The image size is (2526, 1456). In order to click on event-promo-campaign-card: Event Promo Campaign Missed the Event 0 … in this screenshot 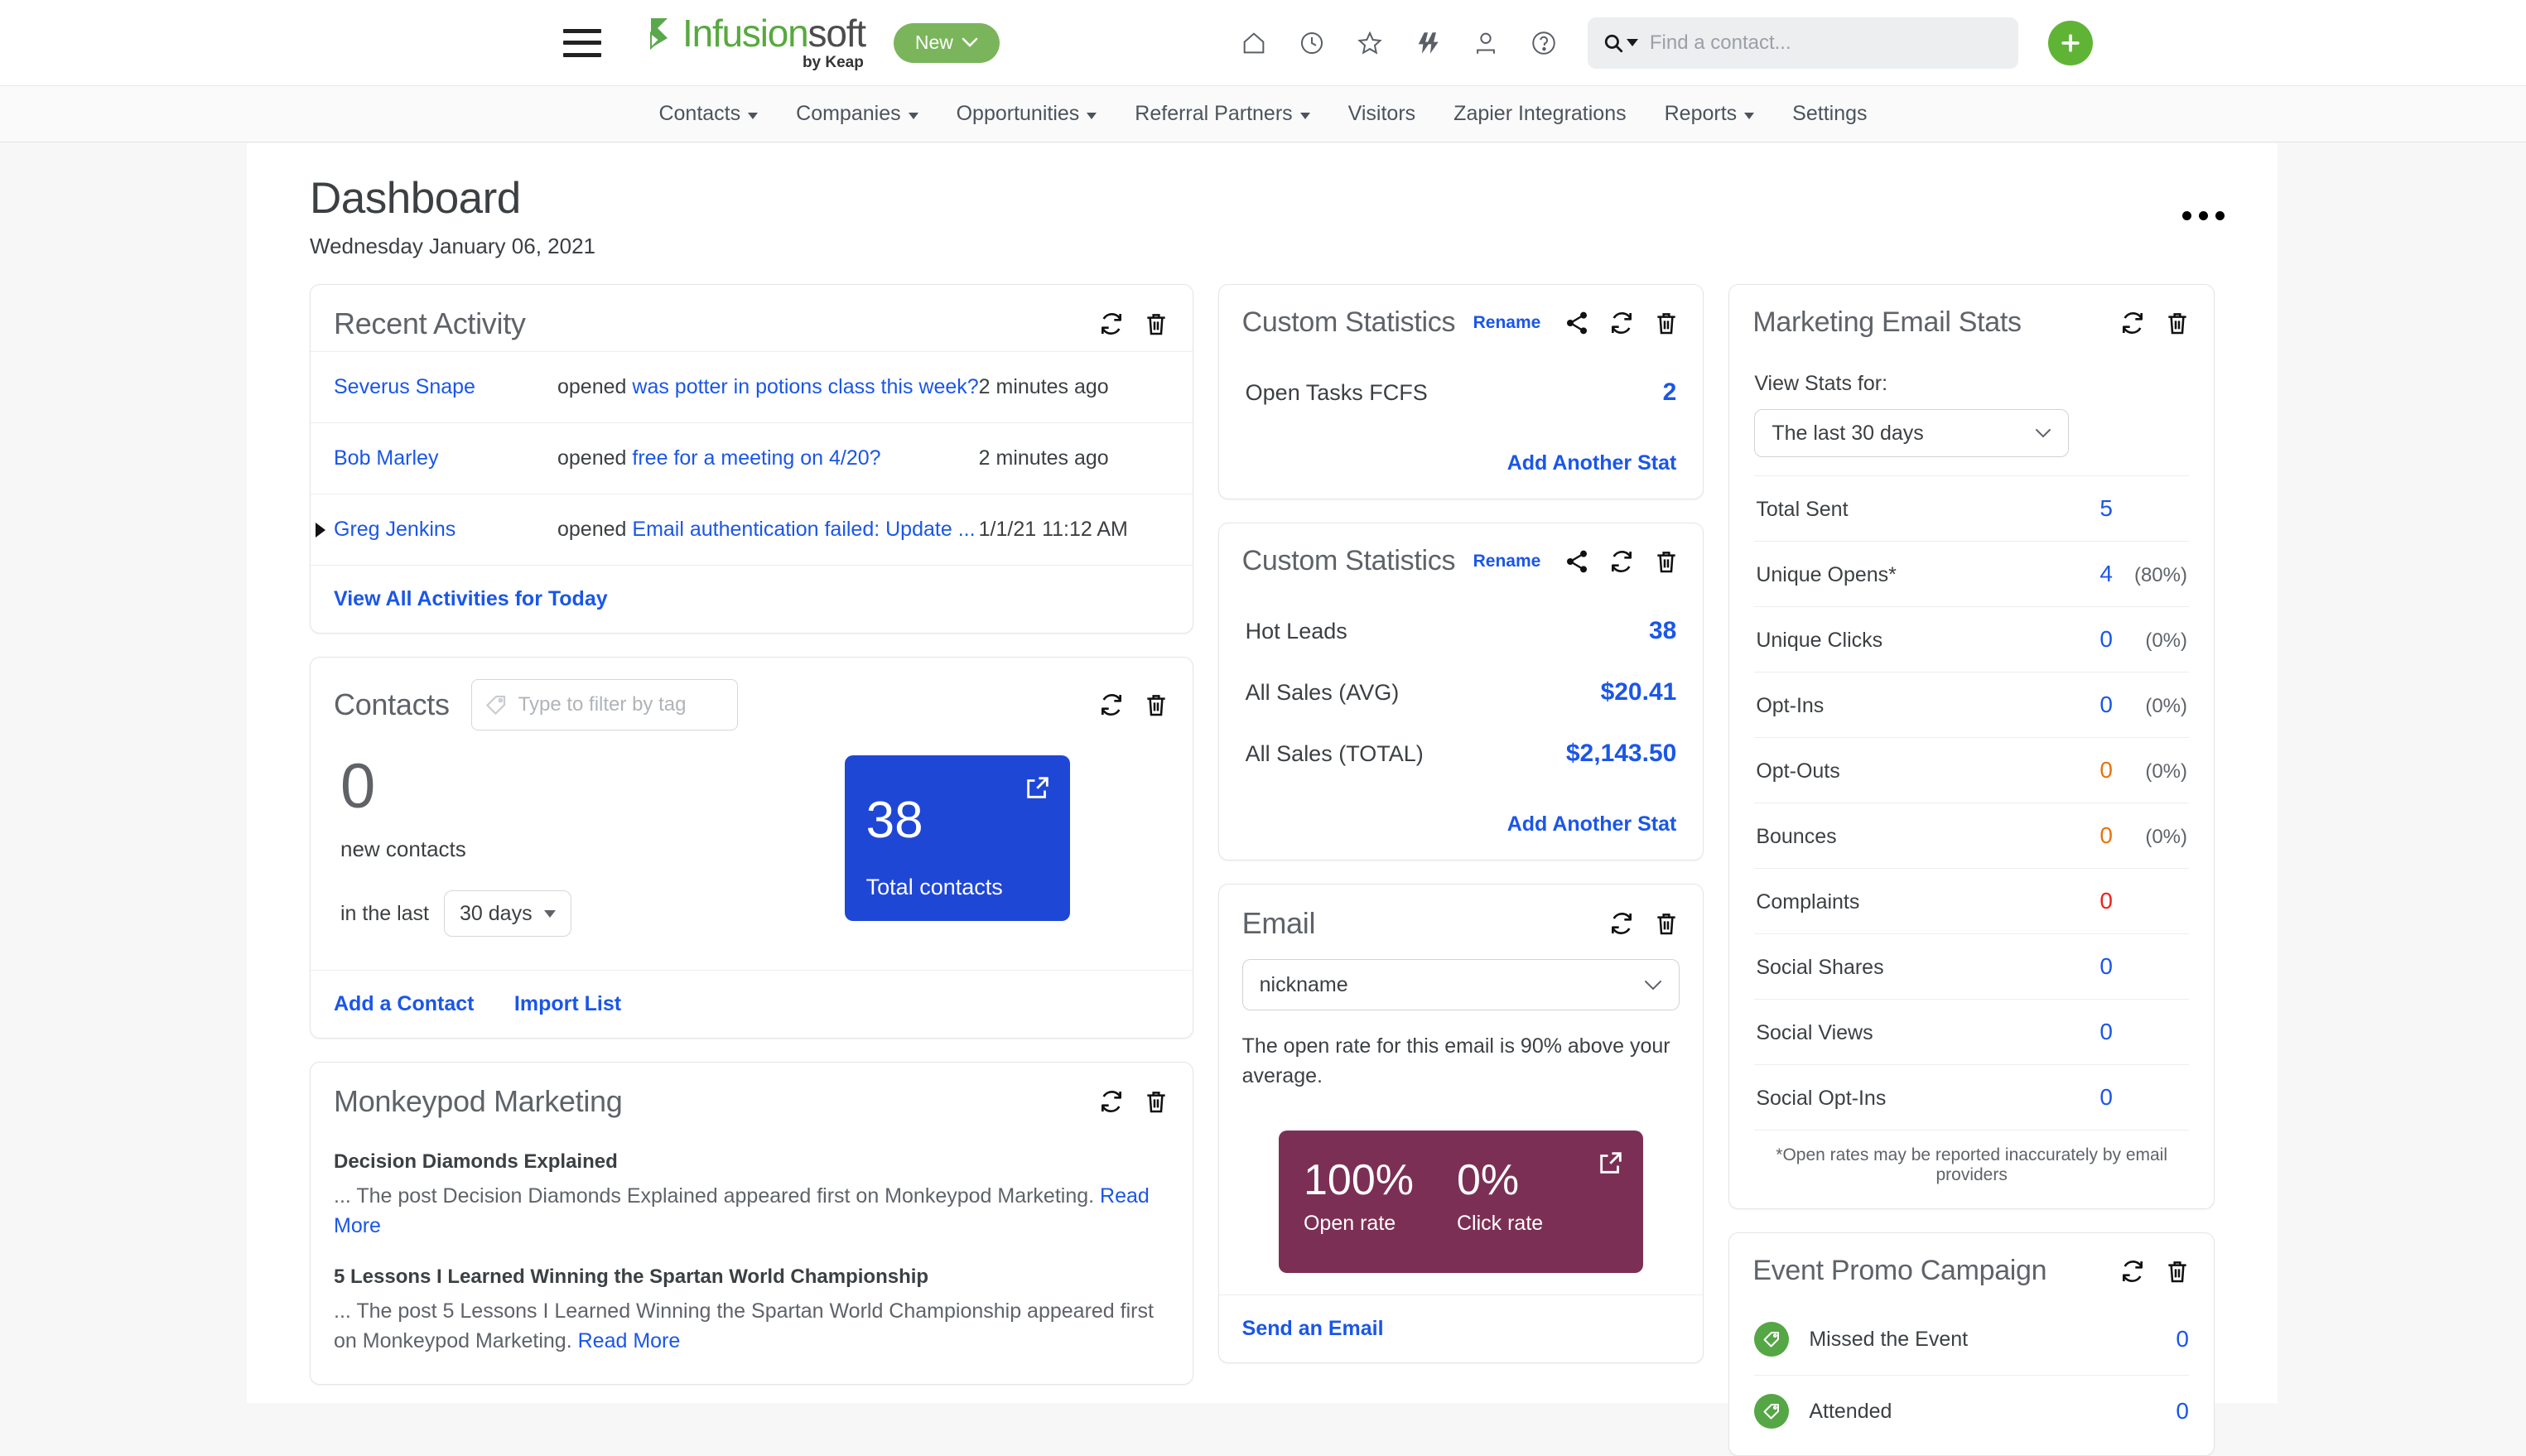, I will do `click(1971, 1344)`.